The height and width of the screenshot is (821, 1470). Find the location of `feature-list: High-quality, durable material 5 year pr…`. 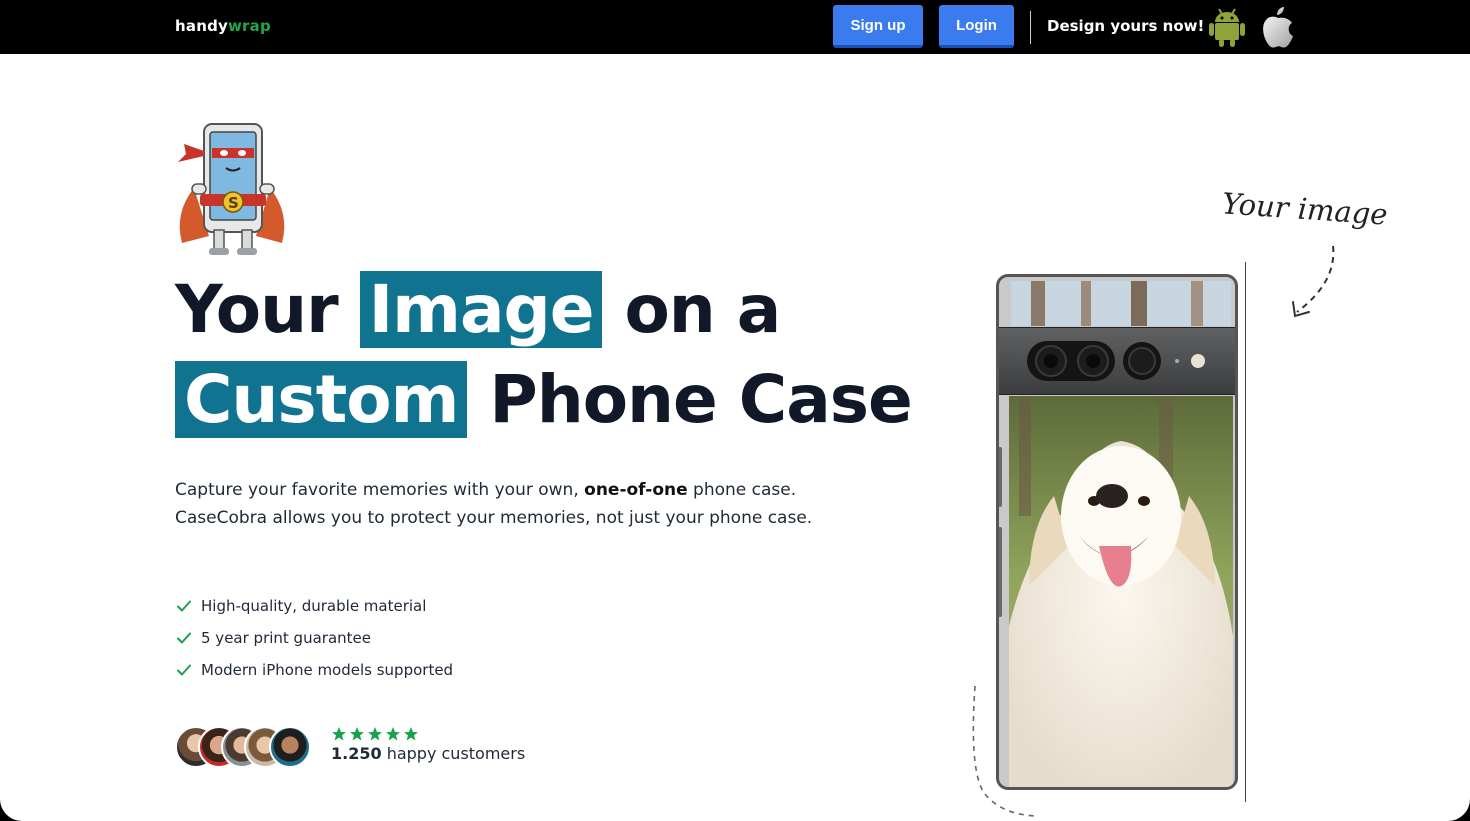

feature-list: High-quality, durable material 5 year pr… is located at coordinates (314, 638).